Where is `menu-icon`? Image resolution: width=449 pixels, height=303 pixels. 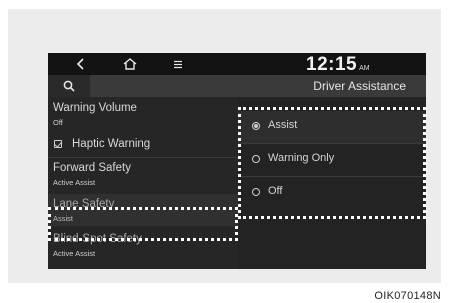 menu-icon is located at coordinates (178, 64).